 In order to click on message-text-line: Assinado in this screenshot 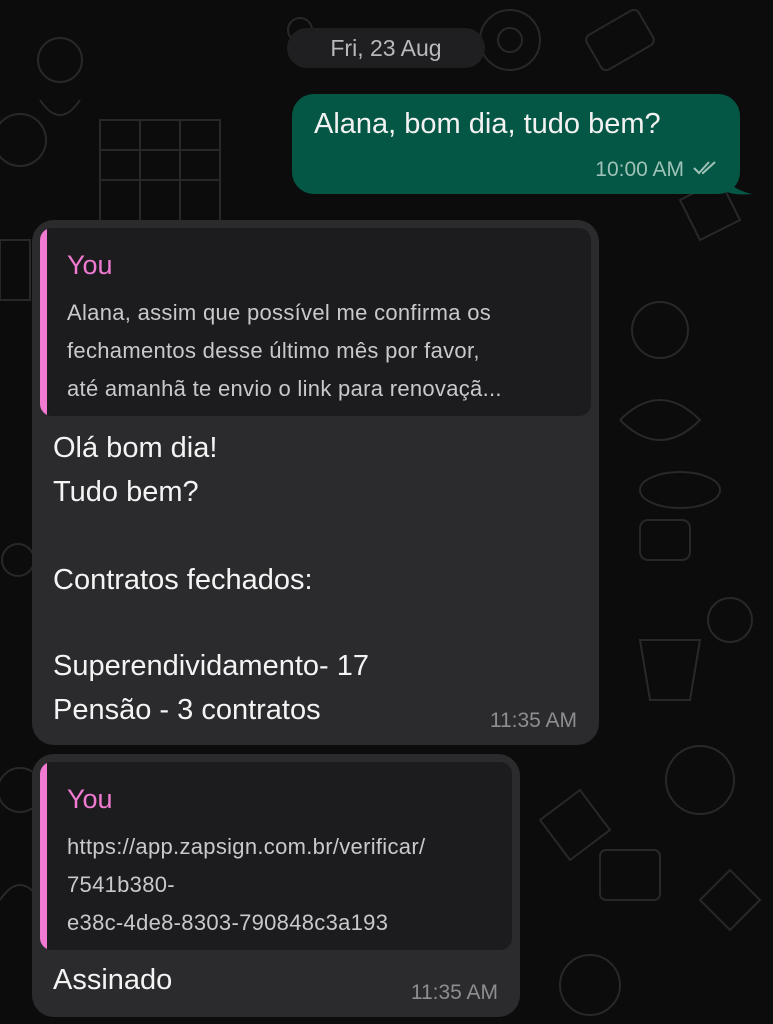, I will do `click(113, 980)`.